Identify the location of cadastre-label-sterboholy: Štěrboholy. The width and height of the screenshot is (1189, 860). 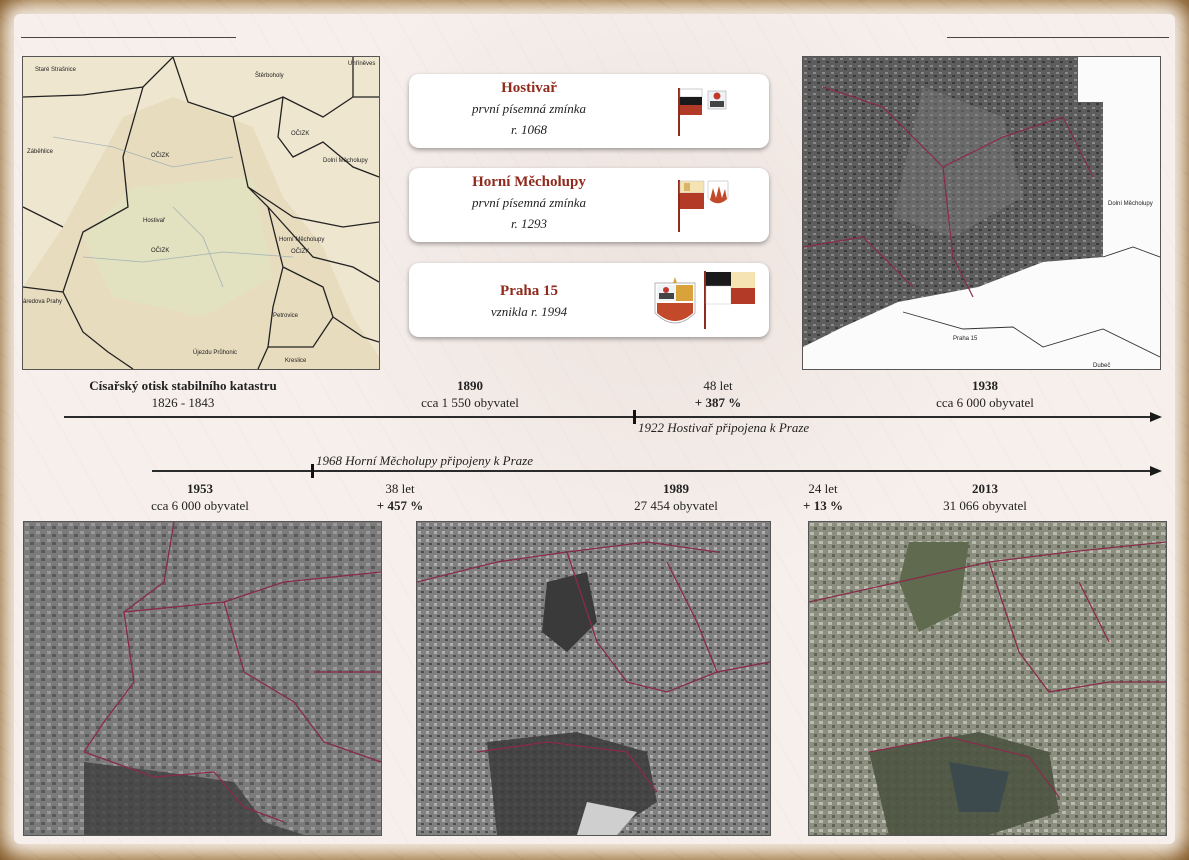
(269, 75).